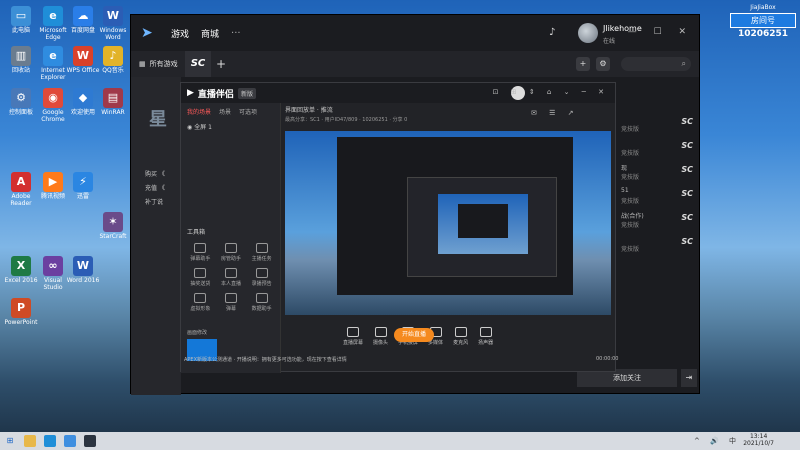 The image size is (800, 450). Describe the element at coordinates (21, 270) in the screenshot. I see `desktop-icon: X Excel 2016` at that location.